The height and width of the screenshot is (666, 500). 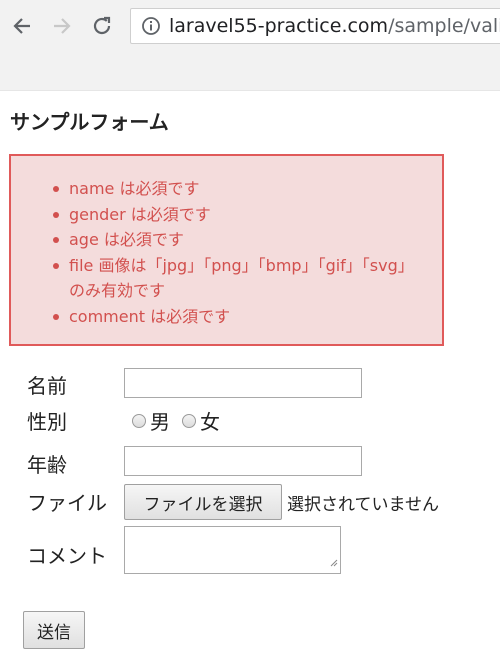 I want to click on submit-button: 送信, so click(x=54, y=630).